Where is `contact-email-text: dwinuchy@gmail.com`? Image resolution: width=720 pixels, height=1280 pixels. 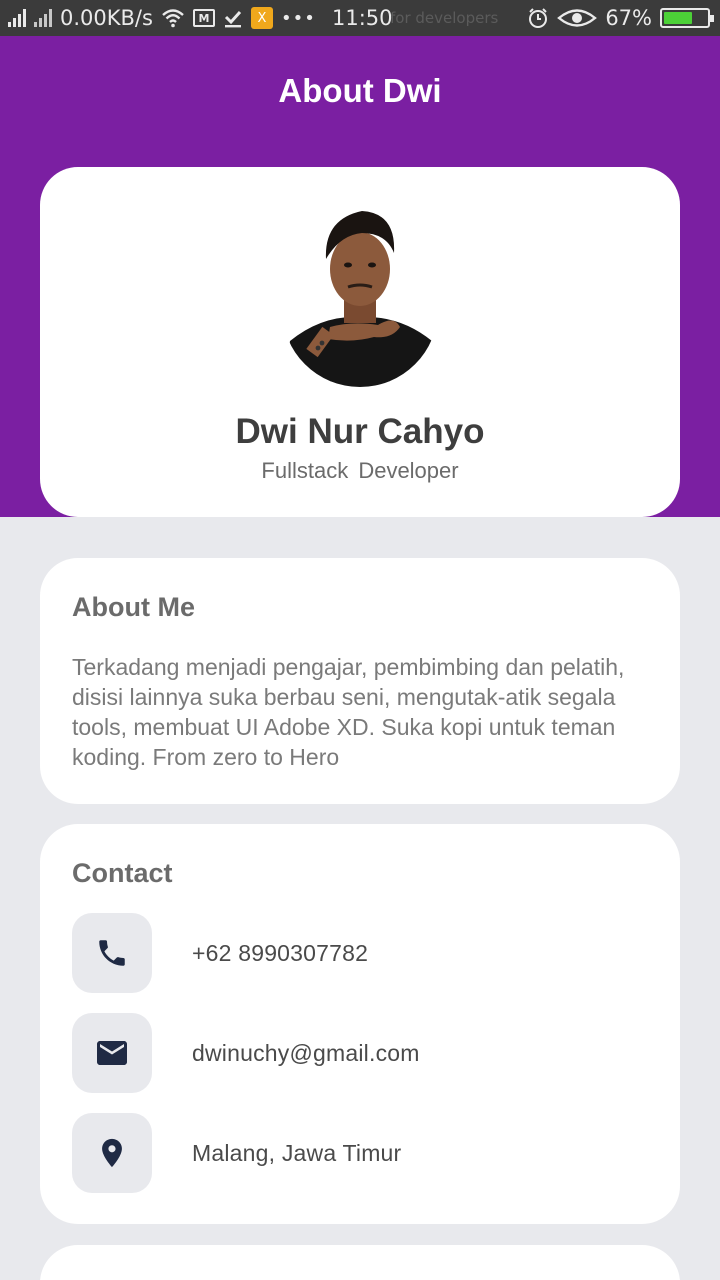
contact-email-text: dwinuchy@gmail.com is located at coordinates (306, 1053).